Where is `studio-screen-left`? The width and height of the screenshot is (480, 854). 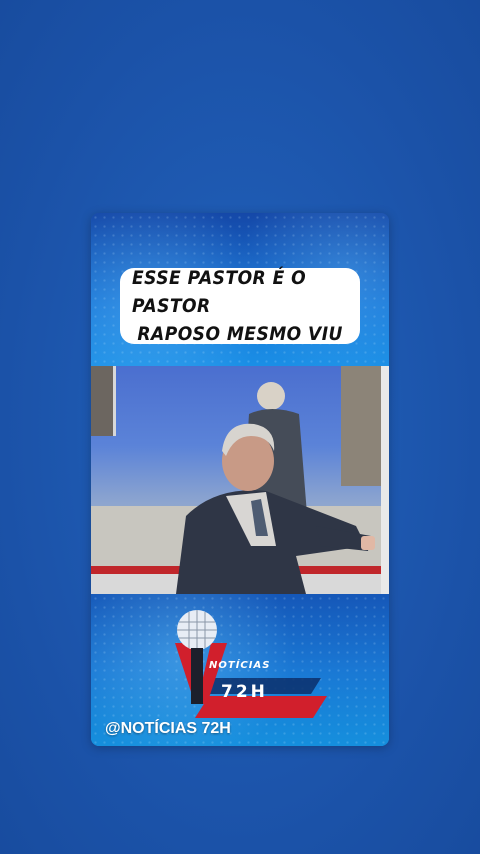
studio-screen-left is located at coordinates (103, 401).